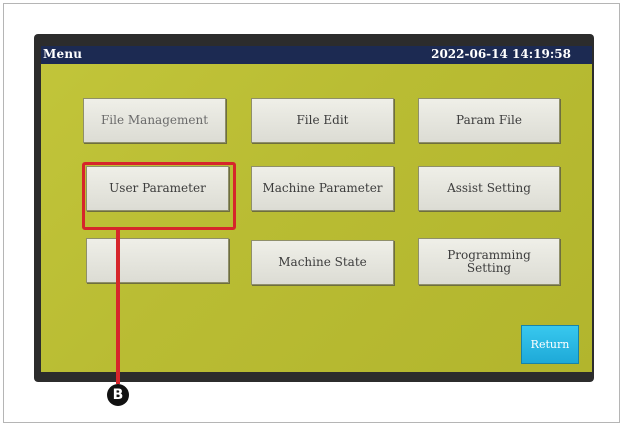 This screenshot has height=427, width=624. I want to click on machine-state-button: Machine State, so click(322, 262).